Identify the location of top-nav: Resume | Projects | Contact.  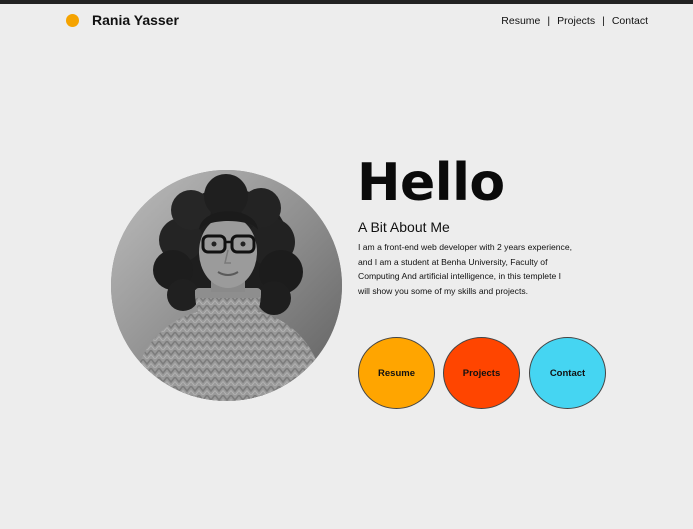
(574, 21).